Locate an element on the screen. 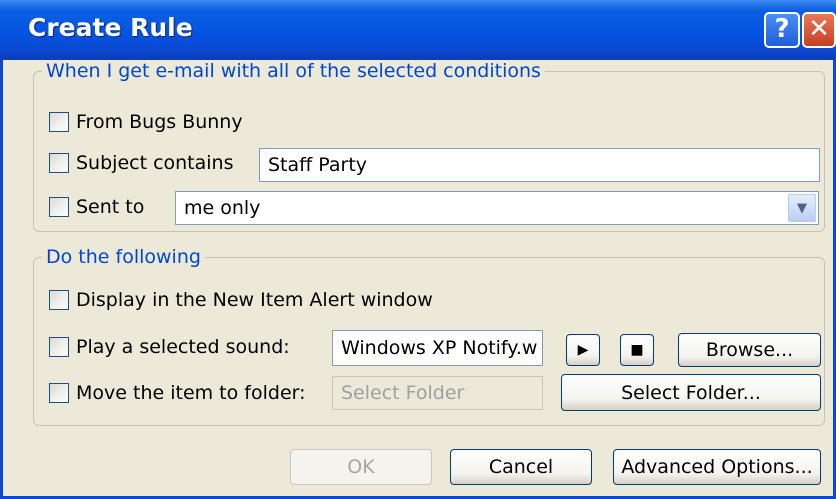  play-icon: ▶ is located at coordinates (583, 350).